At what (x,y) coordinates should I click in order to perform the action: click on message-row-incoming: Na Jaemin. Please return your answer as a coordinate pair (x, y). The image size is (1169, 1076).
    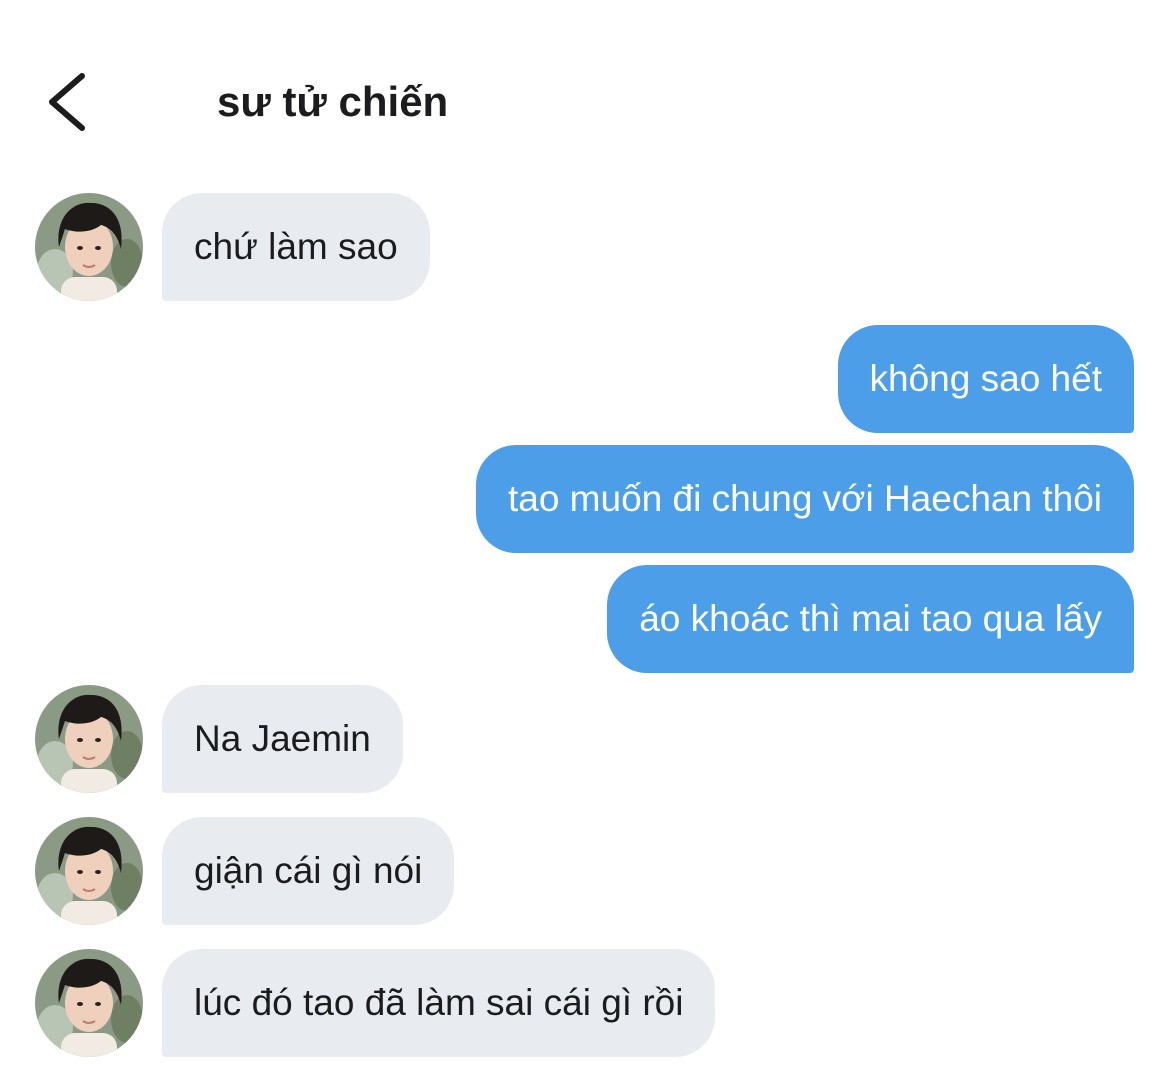
    Looking at the image, I should click on (584, 739).